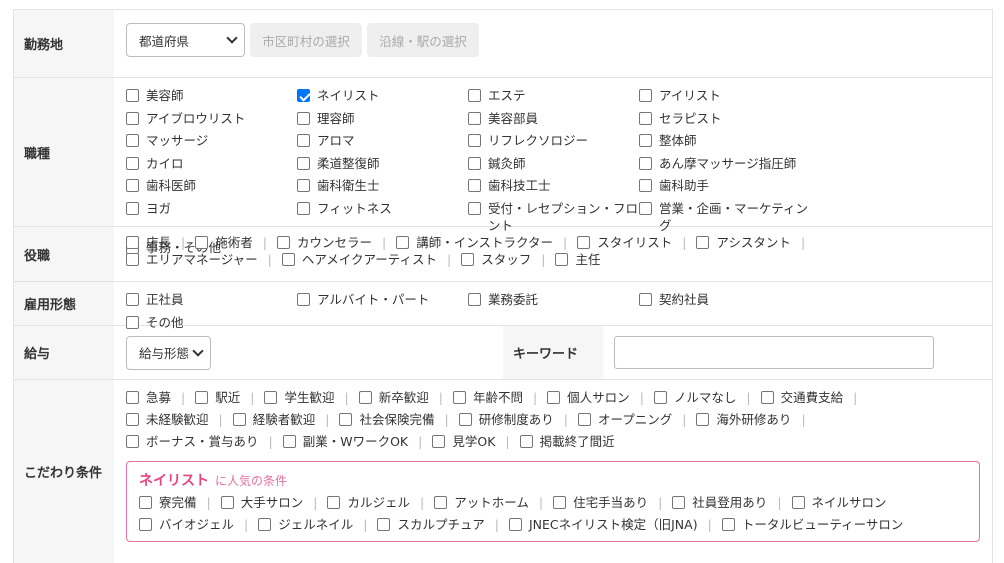 Image resolution: width=1004 pixels, height=563 pixels. What do you see at coordinates (382, 118) in the screenshot?
I see `checkbox-item: 理容師` at bounding box center [382, 118].